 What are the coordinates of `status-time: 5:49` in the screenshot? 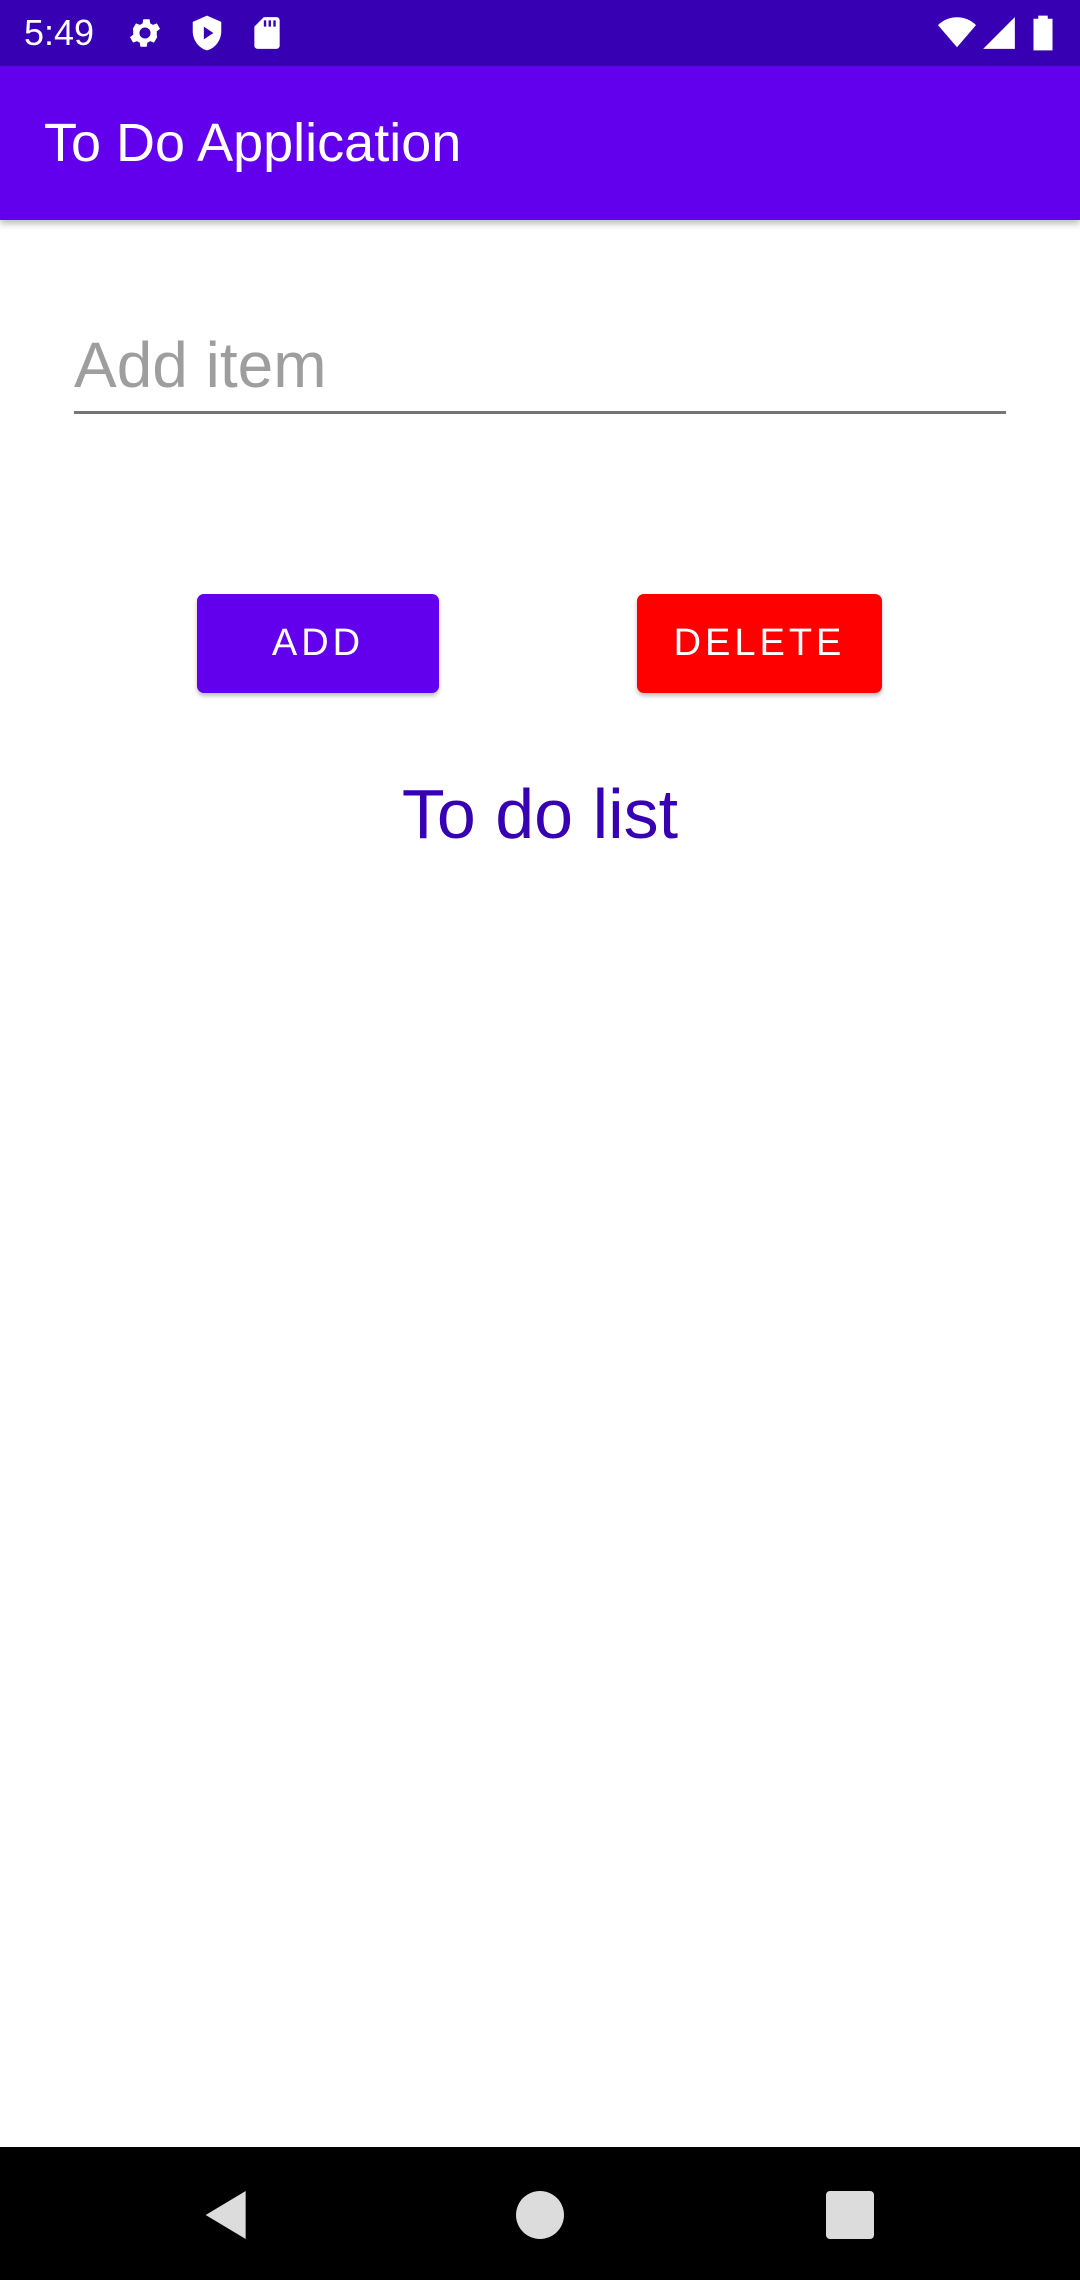 It's located at (59, 32).